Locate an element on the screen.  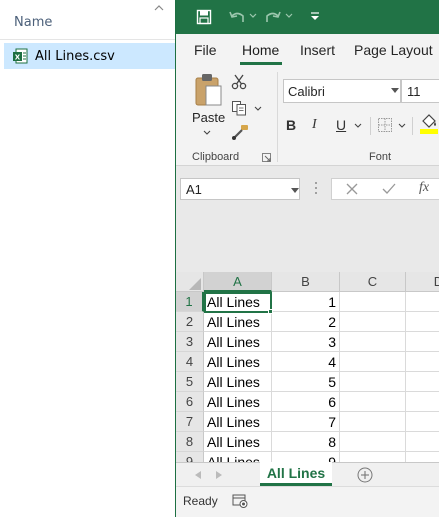
cell-c1 is located at coordinates (373, 302).